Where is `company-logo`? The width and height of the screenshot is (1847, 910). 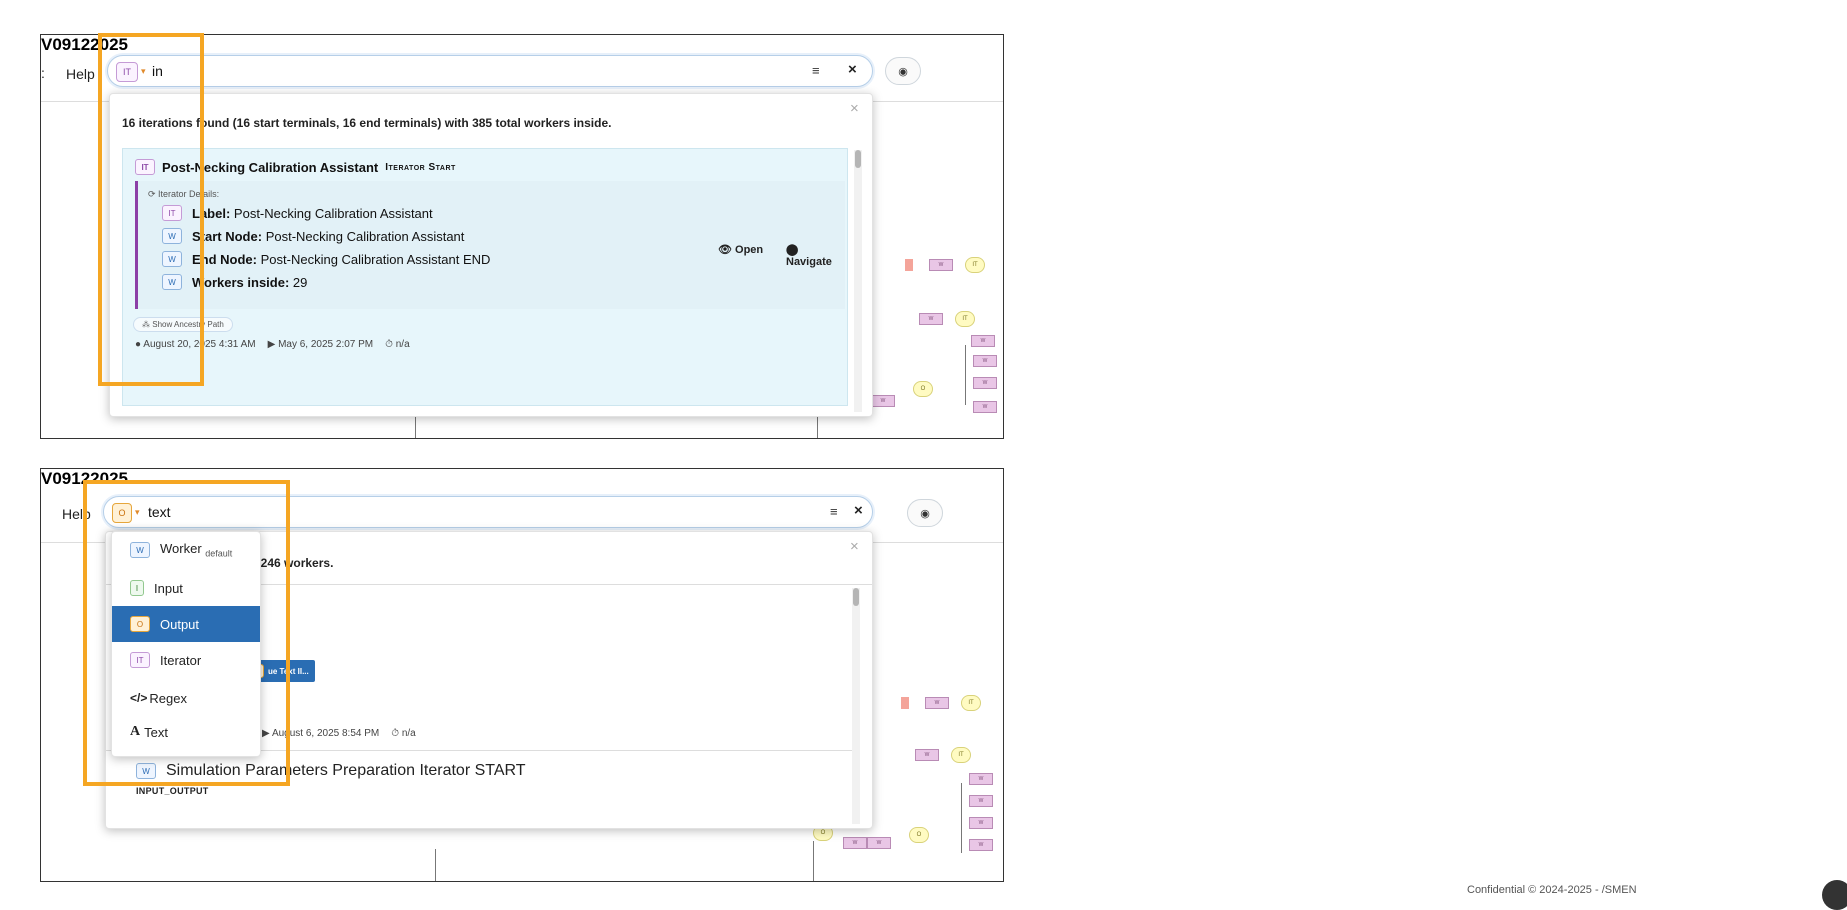 company-logo is located at coordinates (1834, 895).